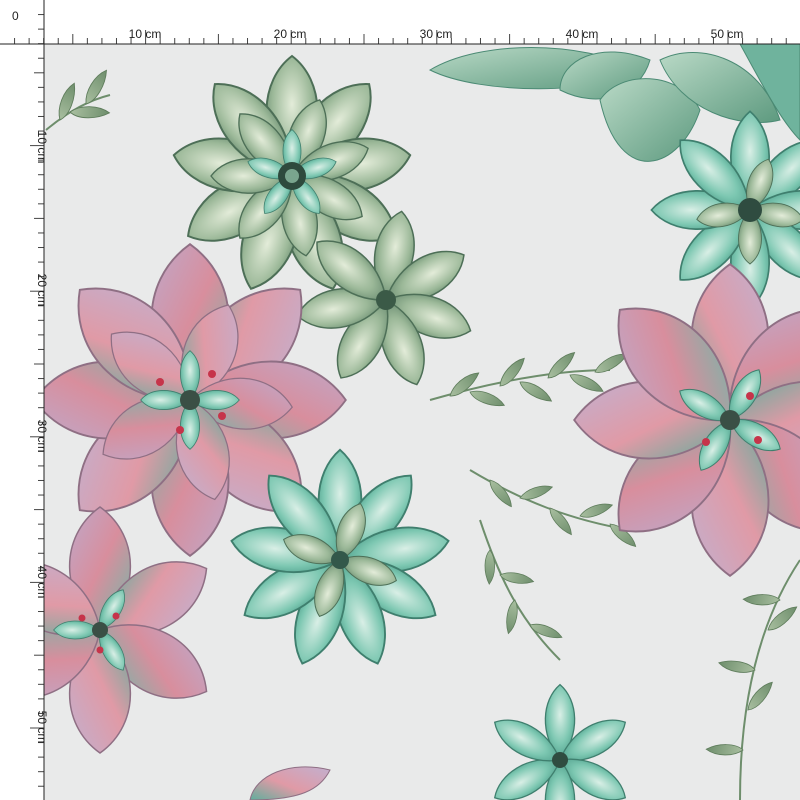 This screenshot has height=800, width=800. What do you see at coordinates (42, 147) in the screenshot?
I see `ruler-left-label-10: 10 cm` at bounding box center [42, 147].